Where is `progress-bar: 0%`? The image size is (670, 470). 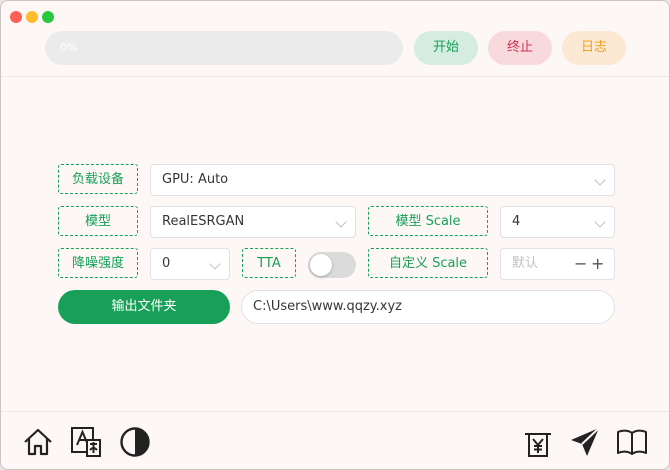
progress-bar: 0% is located at coordinates (224, 48).